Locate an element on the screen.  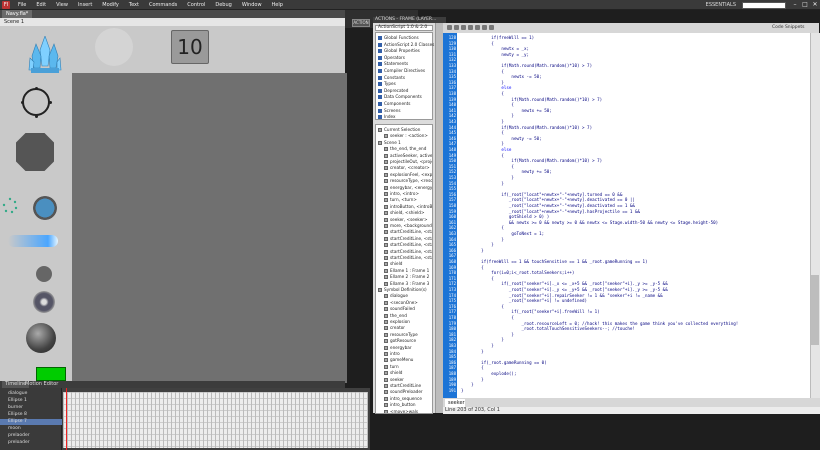
tab-motion-editor: Motion Editor is located at coordinates (41, 384).